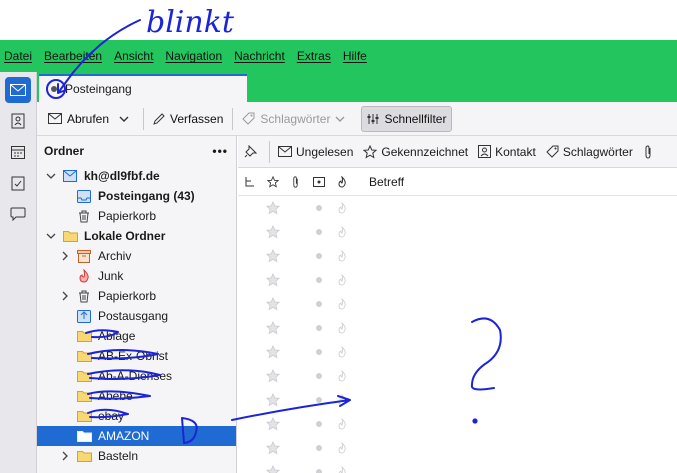 Image resolution: width=677 pixels, height=473 pixels. What do you see at coordinates (126, 119) in the screenshot?
I see `get-mail-dropdown` at bounding box center [126, 119].